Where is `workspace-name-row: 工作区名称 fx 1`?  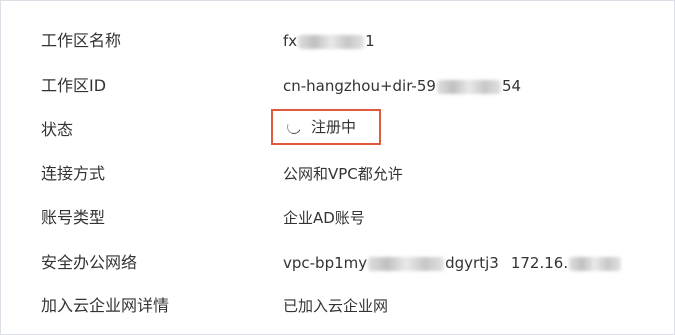 workspace-name-row: 工作区名称 fx 1 is located at coordinates (337, 41).